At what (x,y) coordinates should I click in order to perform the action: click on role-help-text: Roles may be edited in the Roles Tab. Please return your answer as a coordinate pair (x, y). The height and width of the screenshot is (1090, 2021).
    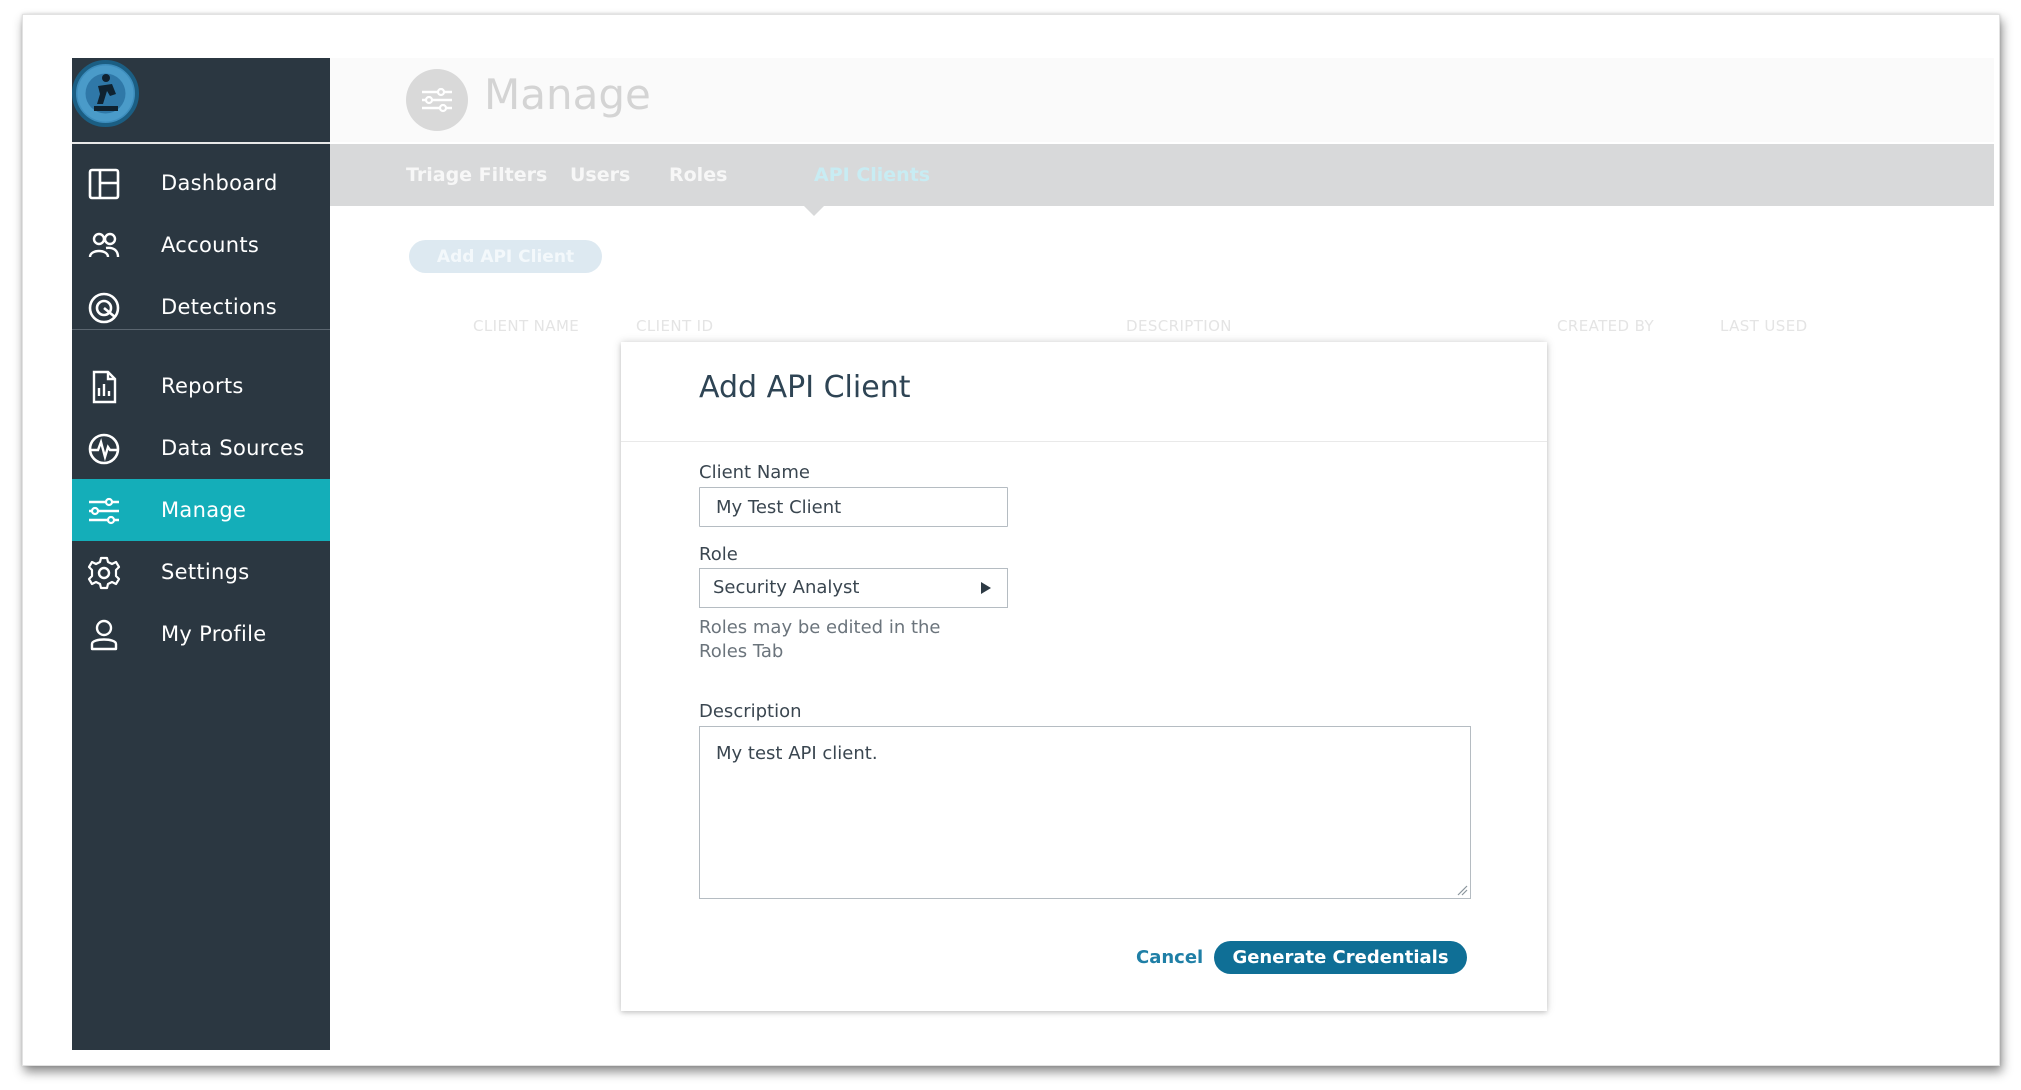
    Looking at the image, I should click on (820, 639).